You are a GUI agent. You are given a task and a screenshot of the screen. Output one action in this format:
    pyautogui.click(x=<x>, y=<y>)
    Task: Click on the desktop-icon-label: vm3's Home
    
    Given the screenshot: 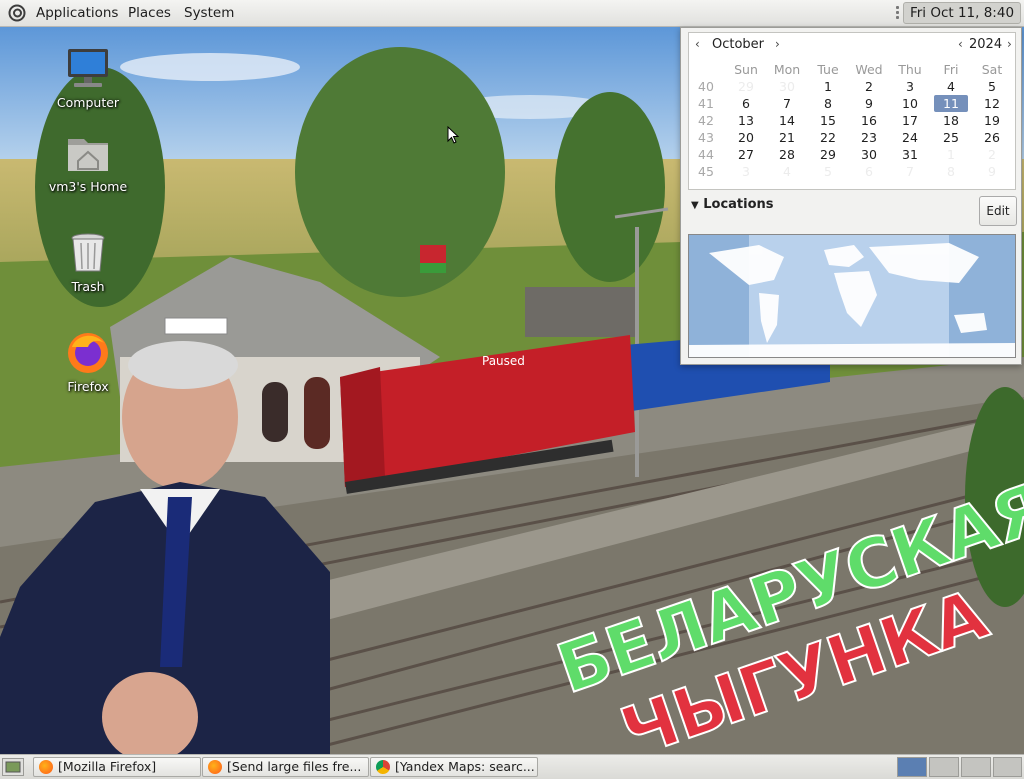 What is the action you would take?
    pyautogui.click(x=88, y=186)
    